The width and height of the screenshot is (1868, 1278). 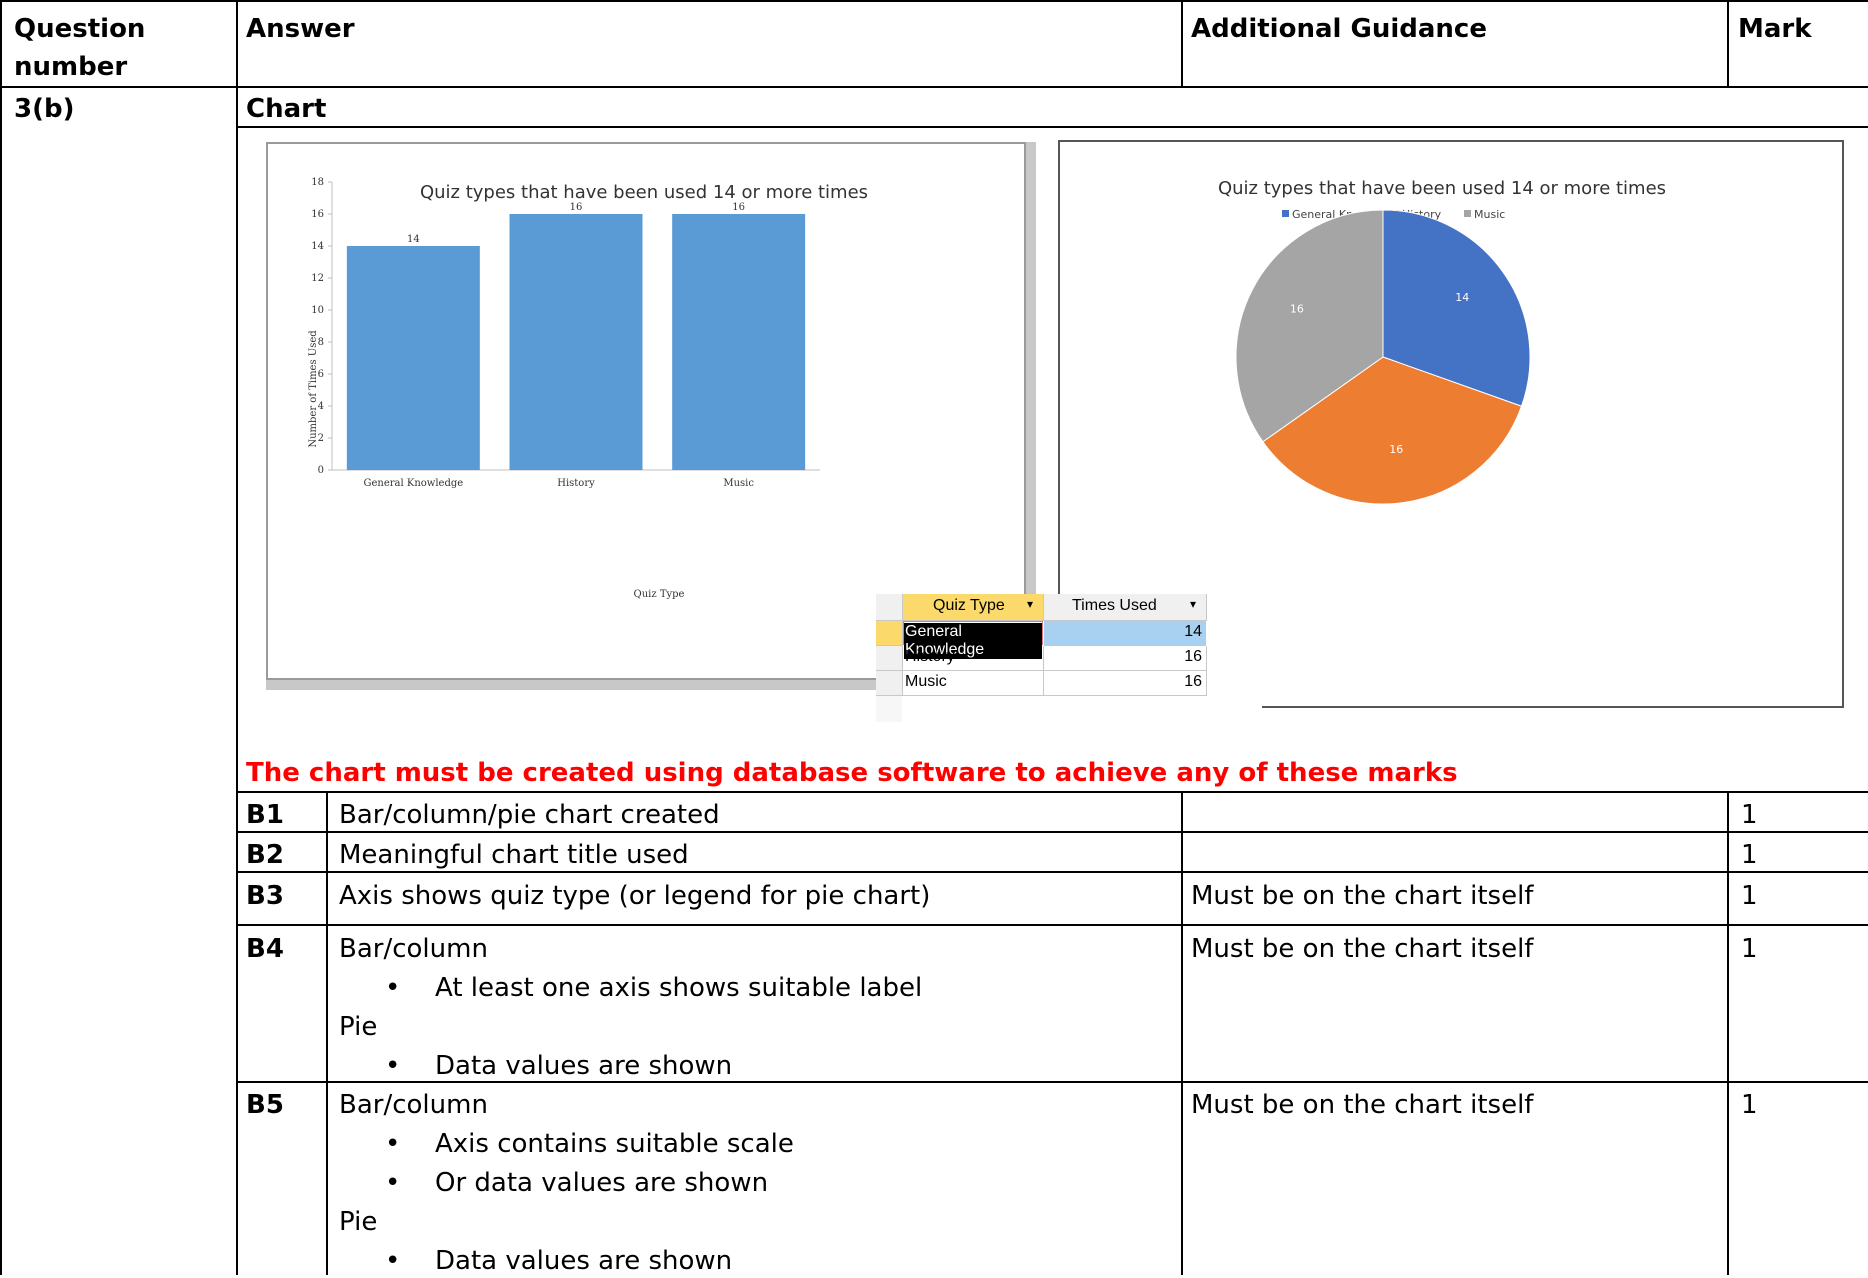 I want to click on header-additional-guidance: Additional Guidance, so click(x=1339, y=29).